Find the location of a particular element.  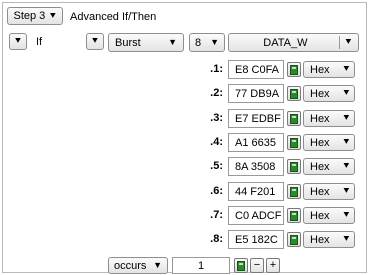

step-dropdown: Step 3 ⯆ is located at coordinates (35, 16).